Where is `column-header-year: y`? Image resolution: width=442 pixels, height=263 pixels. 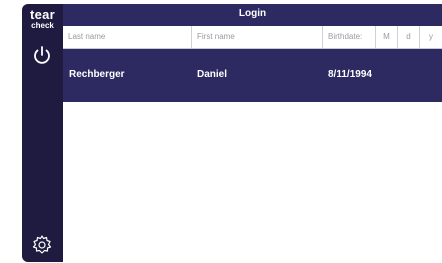 column-header-year: y is located at coordinates (431, 37).